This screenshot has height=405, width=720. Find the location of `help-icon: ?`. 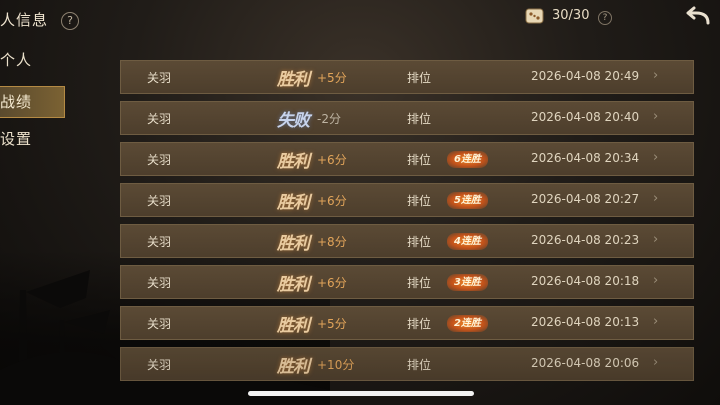

help-icon: ? is located at coordinates (70, 21).